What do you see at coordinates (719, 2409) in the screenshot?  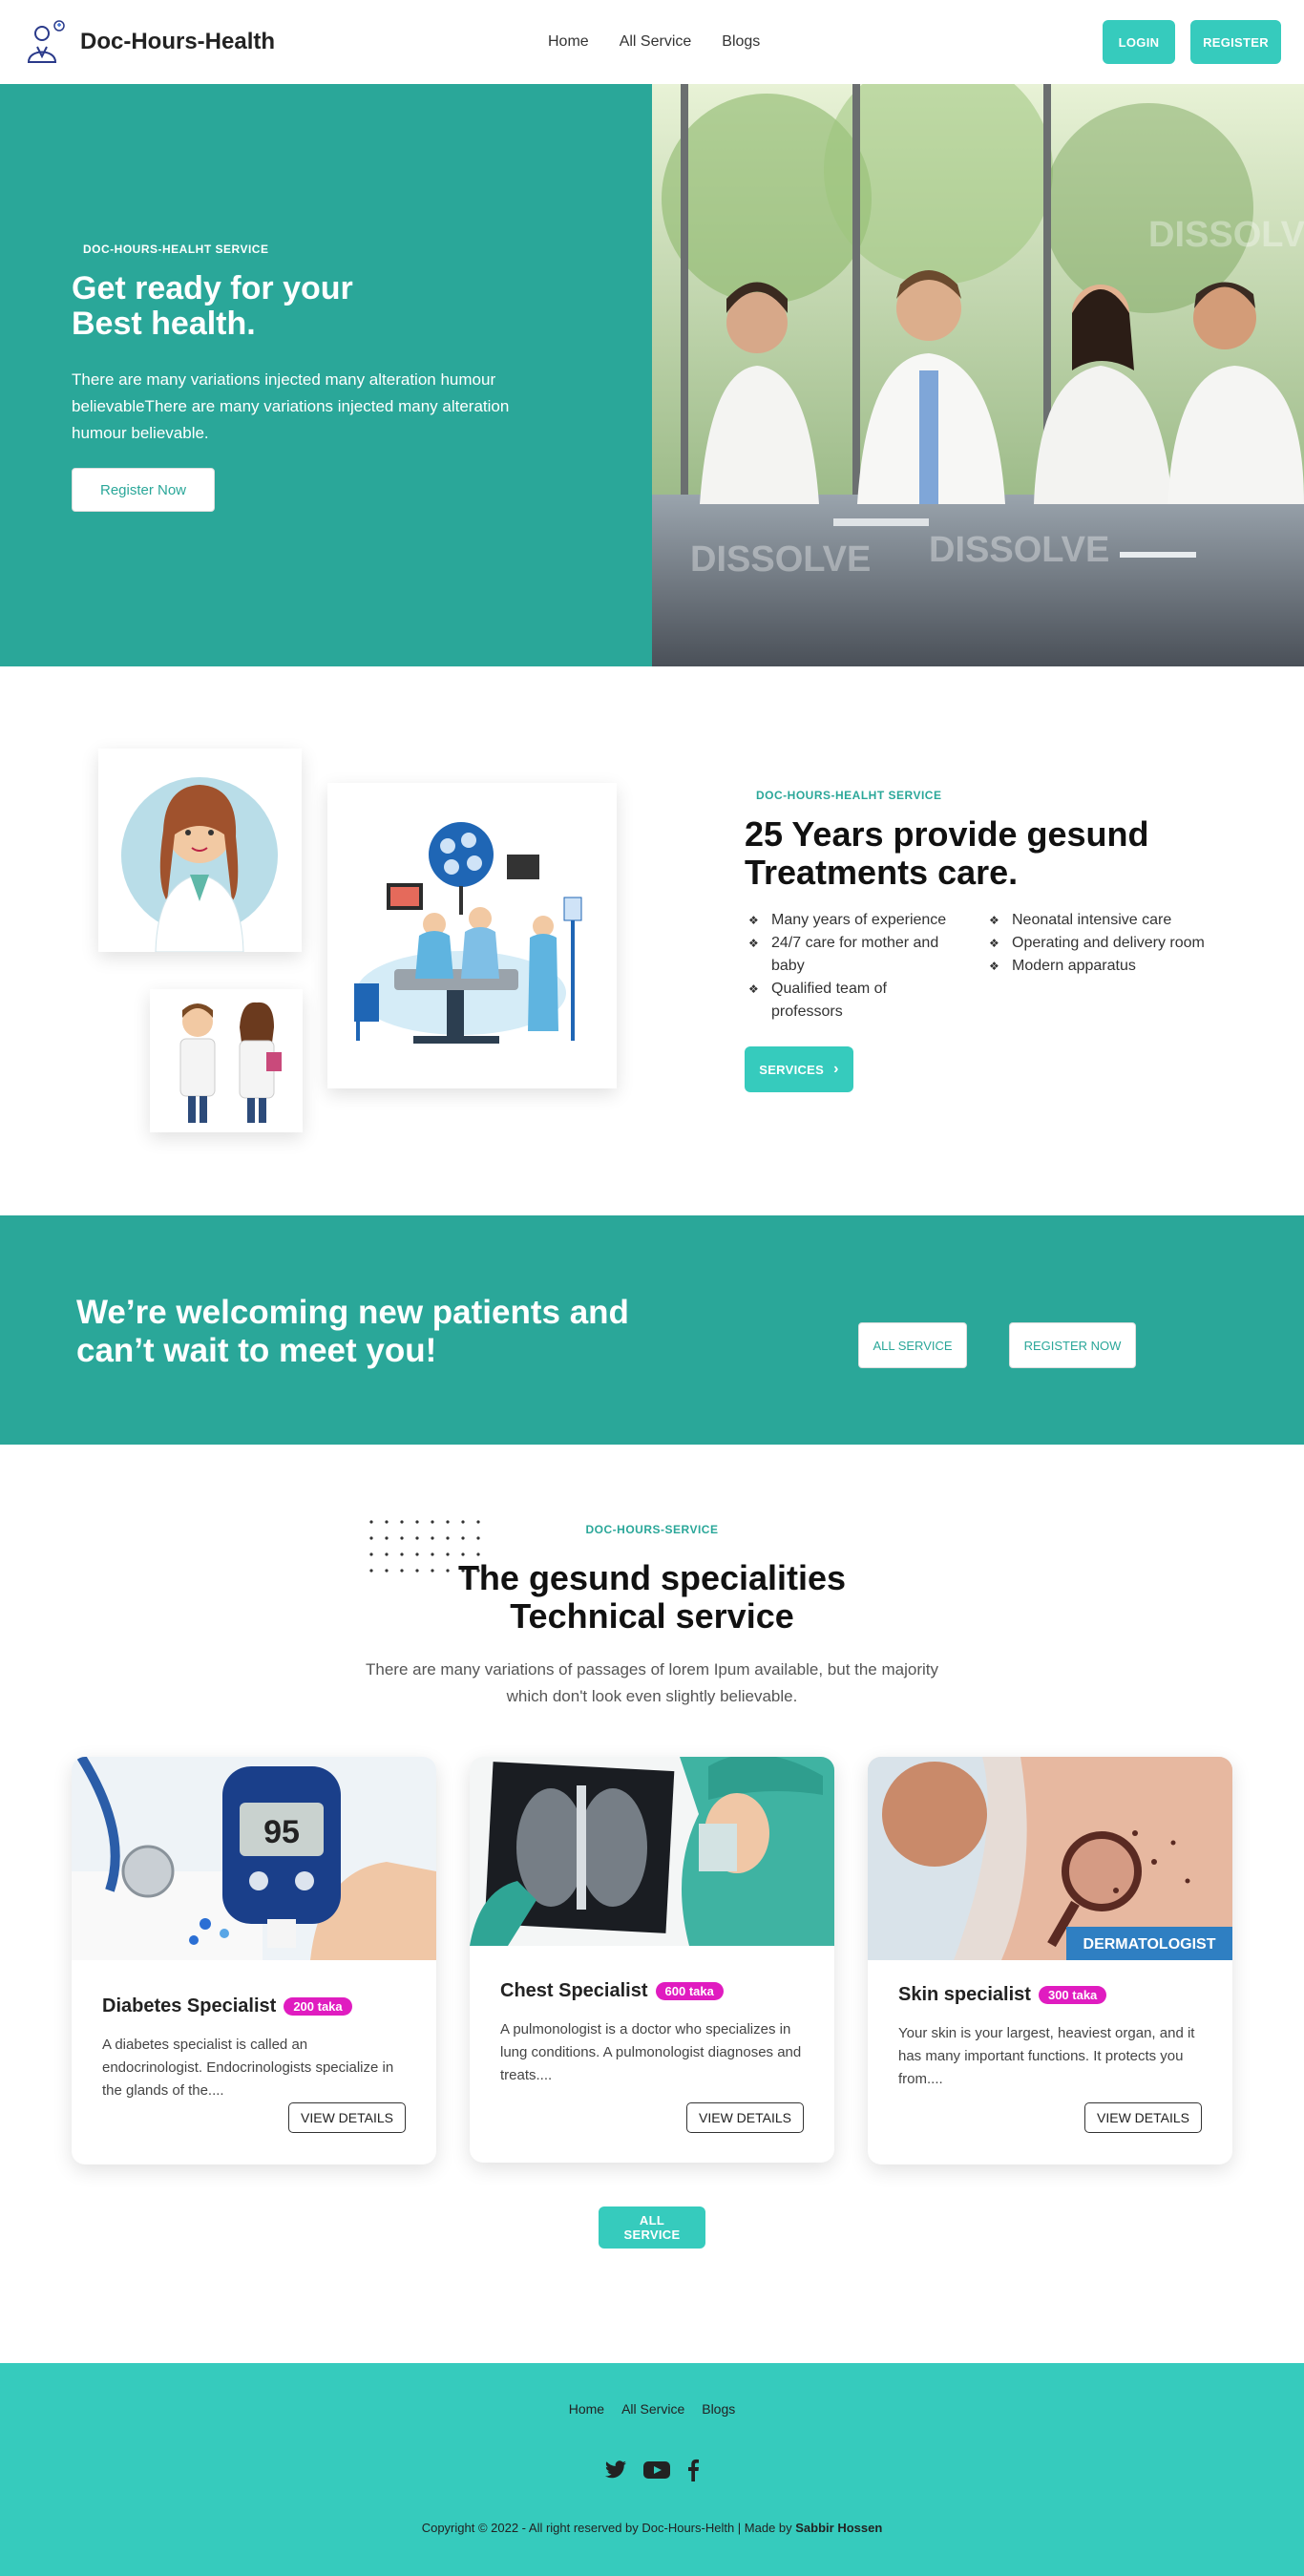 I see `footer-blogs-link: Blogs` at bounding box center [719, 2409].